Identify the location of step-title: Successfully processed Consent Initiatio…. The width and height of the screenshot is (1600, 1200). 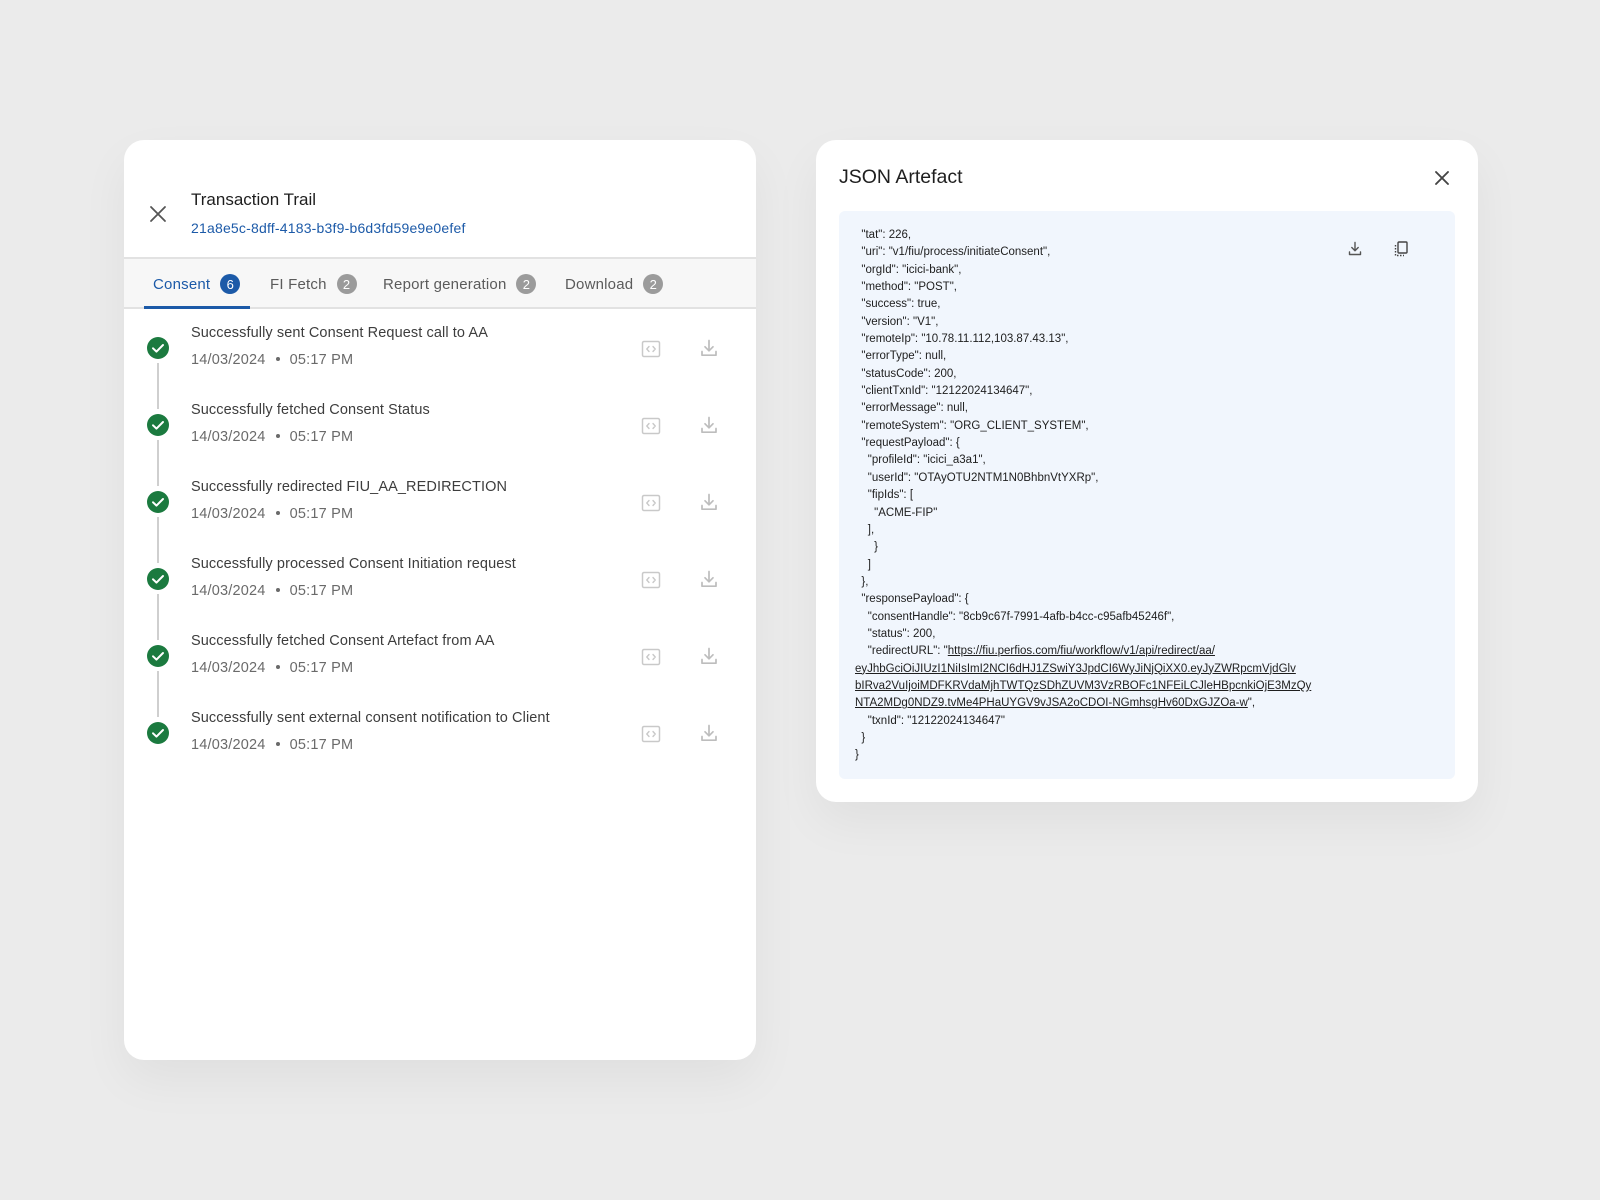
(353, 564).